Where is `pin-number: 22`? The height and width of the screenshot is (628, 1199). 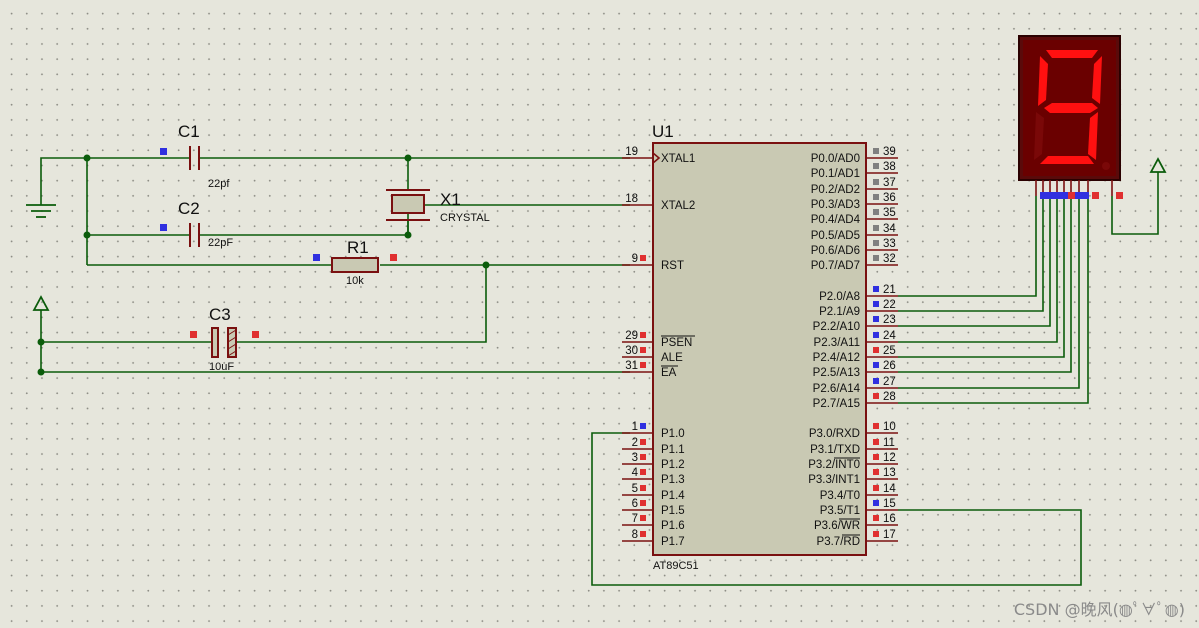 pin-number: 22 is located at coordinates (889, 305).